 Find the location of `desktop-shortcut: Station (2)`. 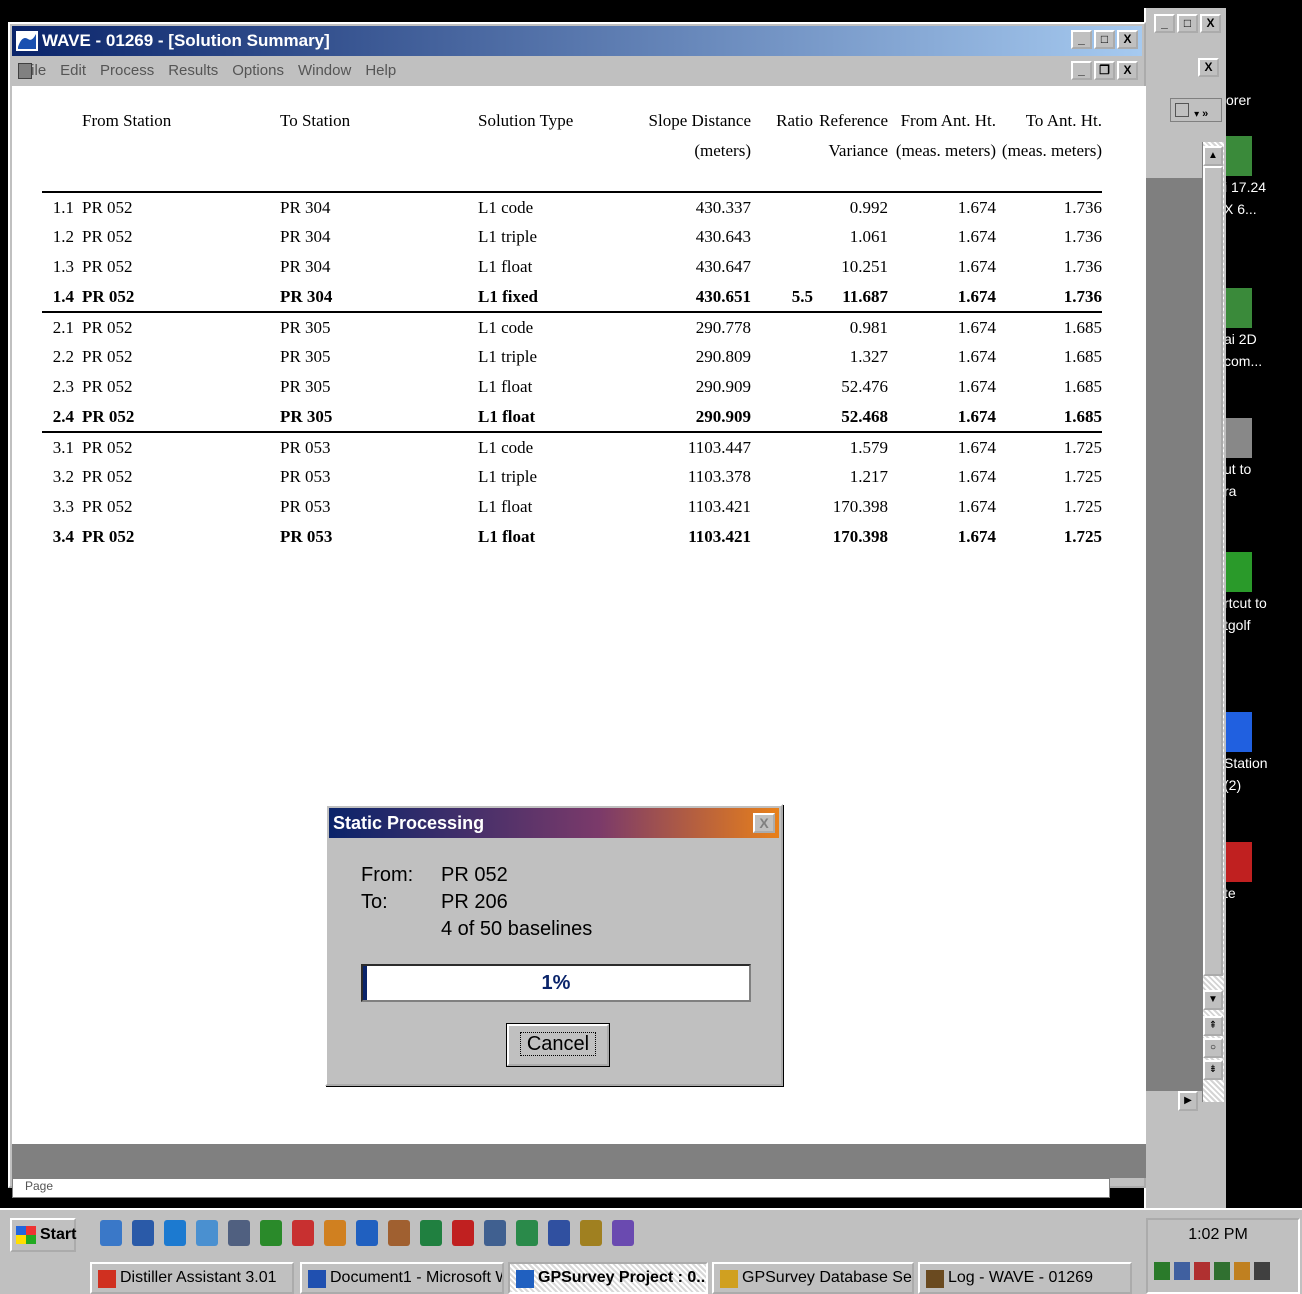

desktop-shortcut: Station (2) is located at coordinates (1263, 754).